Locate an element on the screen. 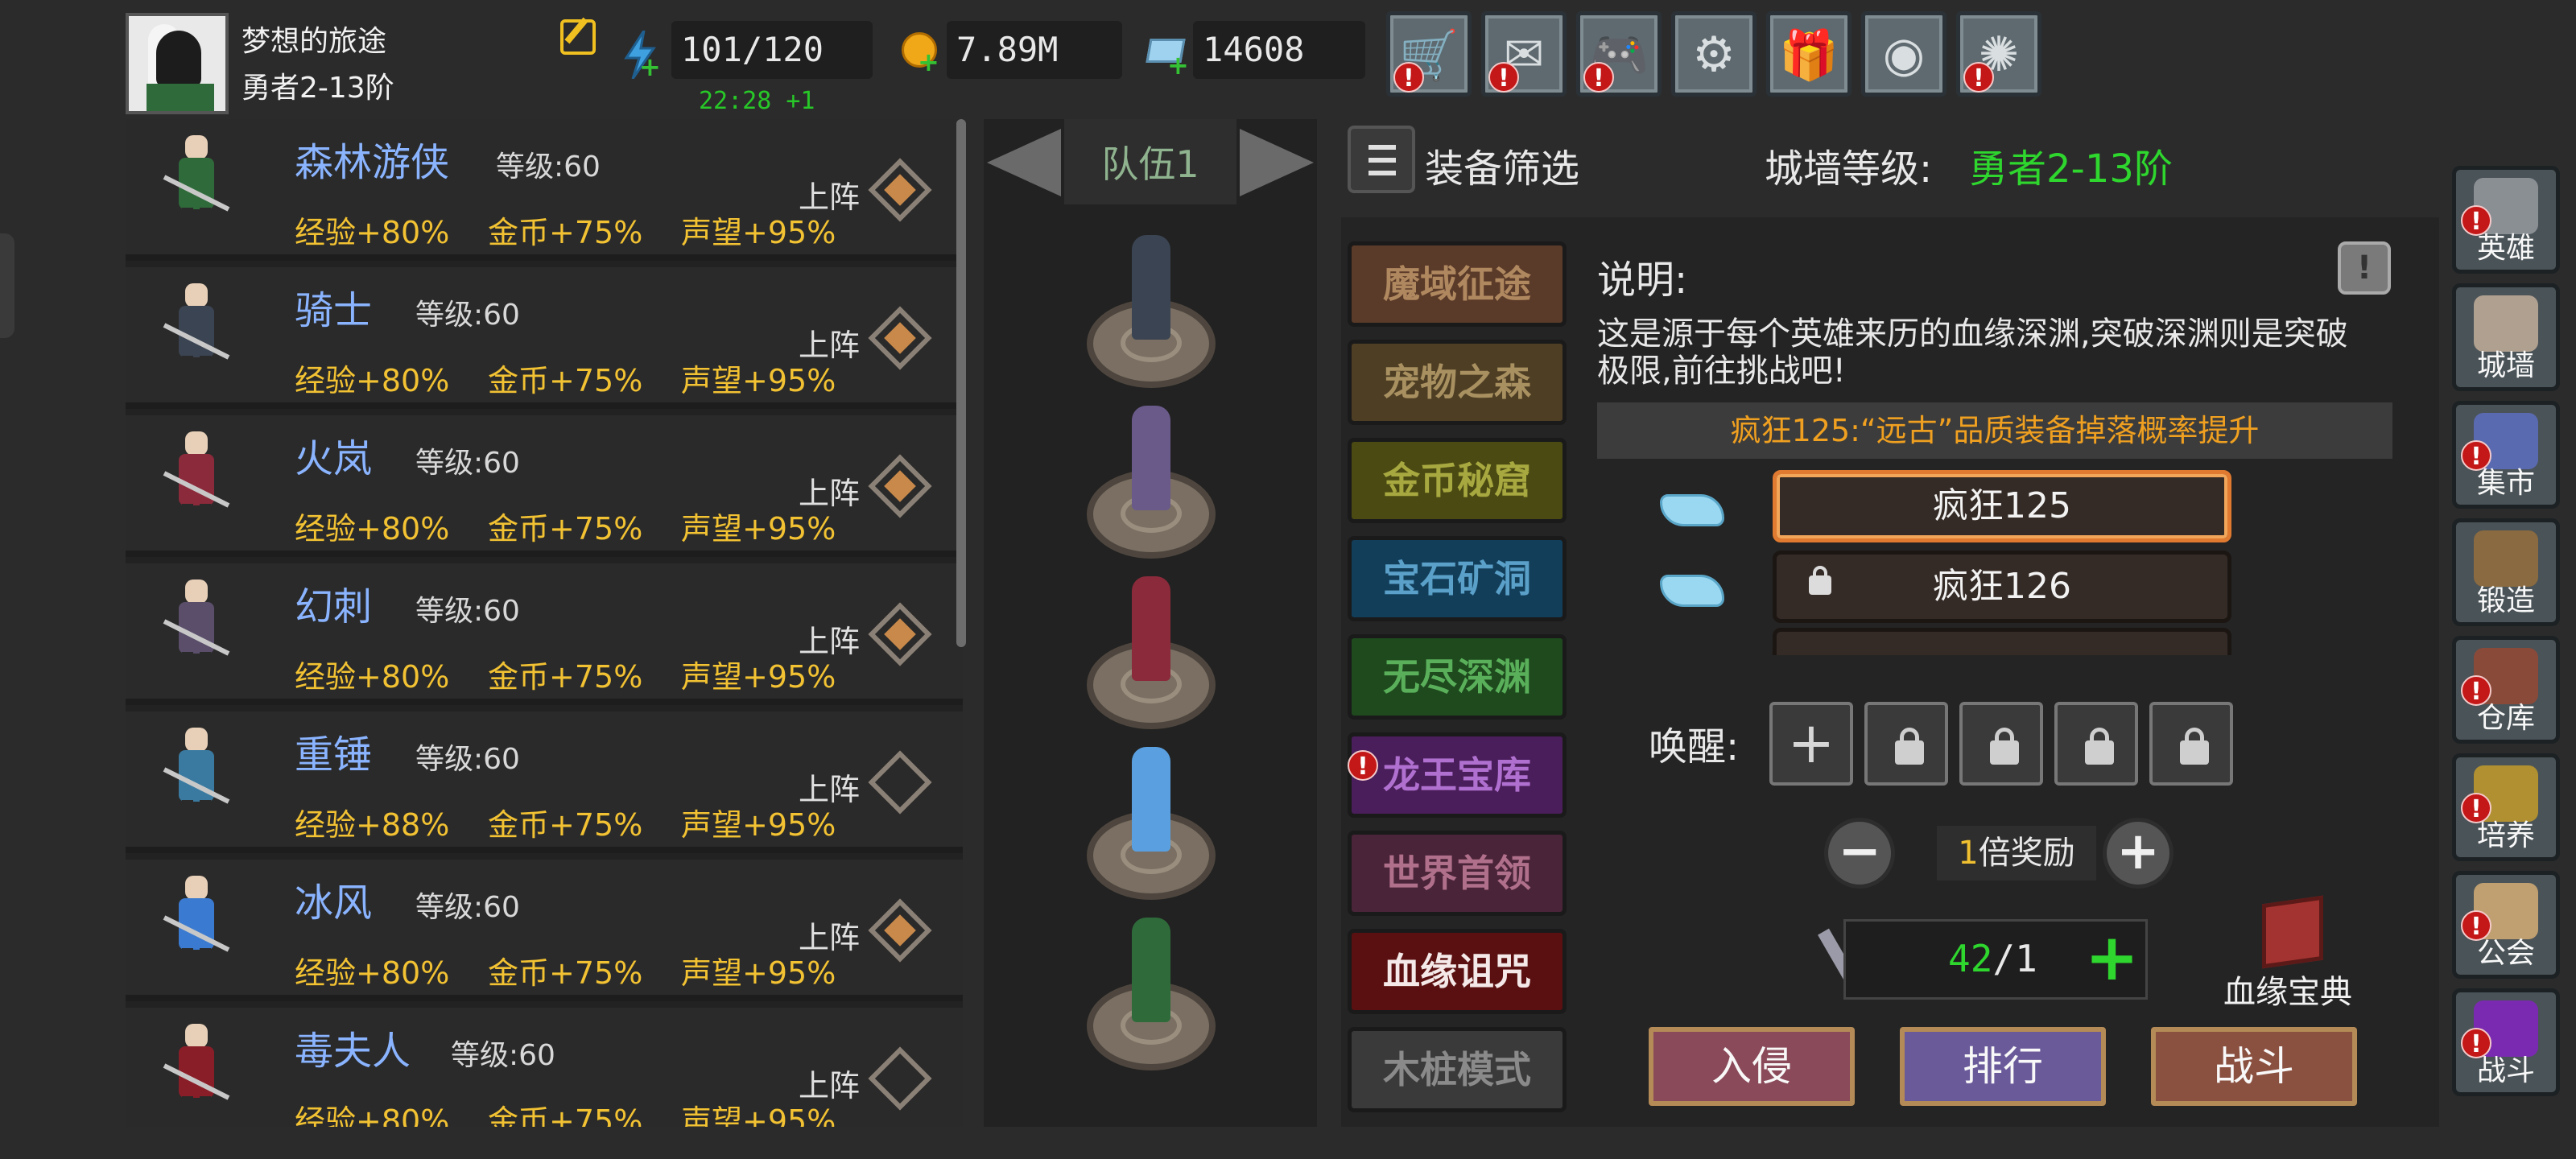  ticket-current: 42 is located at coordinates (1970, 959).